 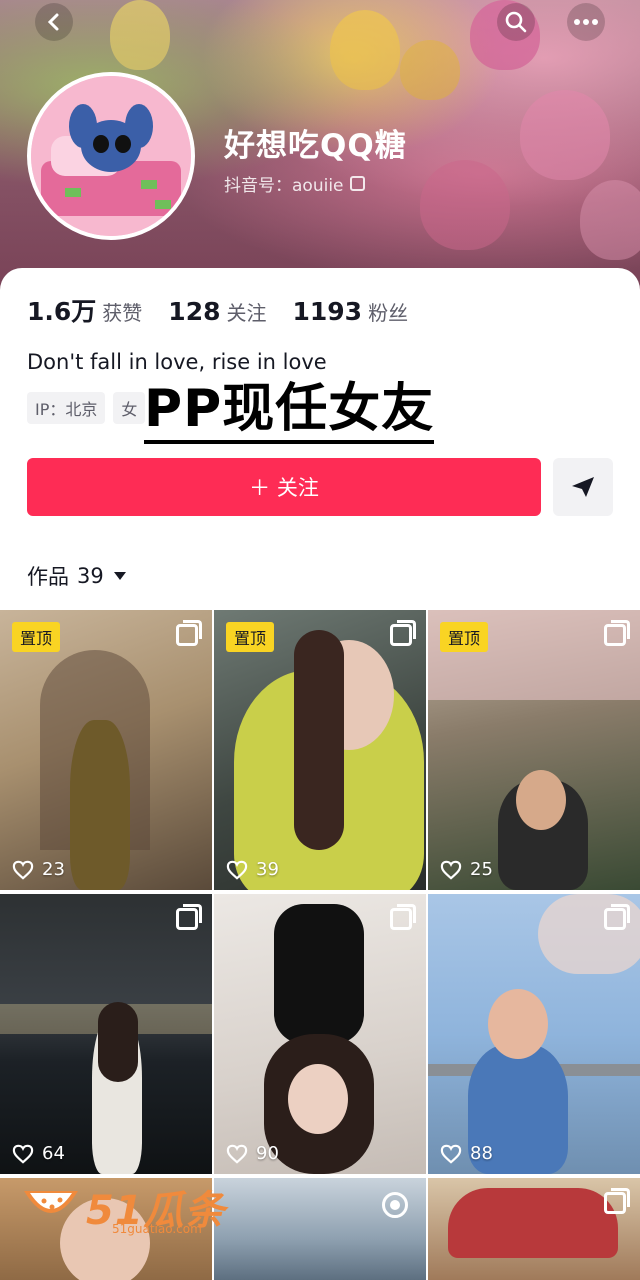 I want to click on copy-icon, so click(x=357, y=183).